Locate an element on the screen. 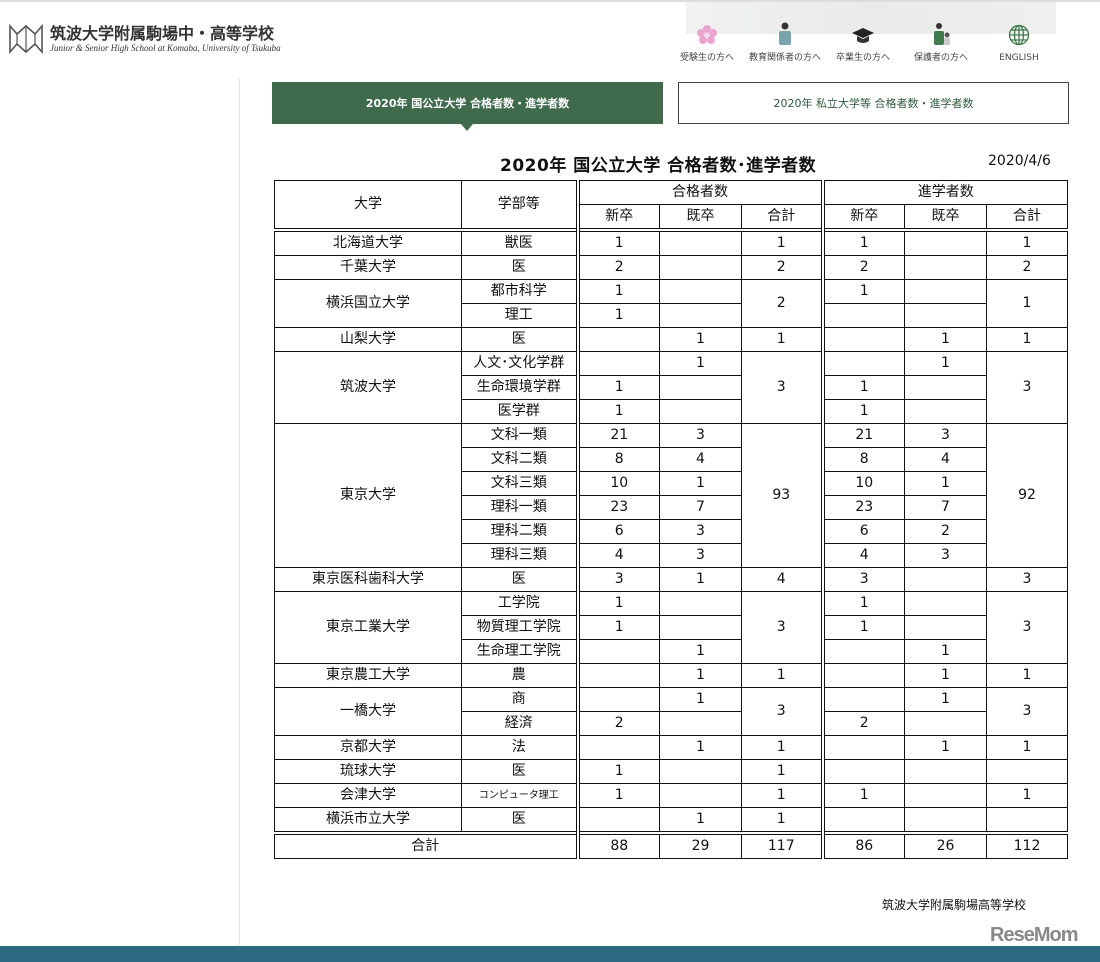 The width and height of the screenshot is (1100, 962). nav-label: 卒業生の方へ is located at coordinates (862, 58).